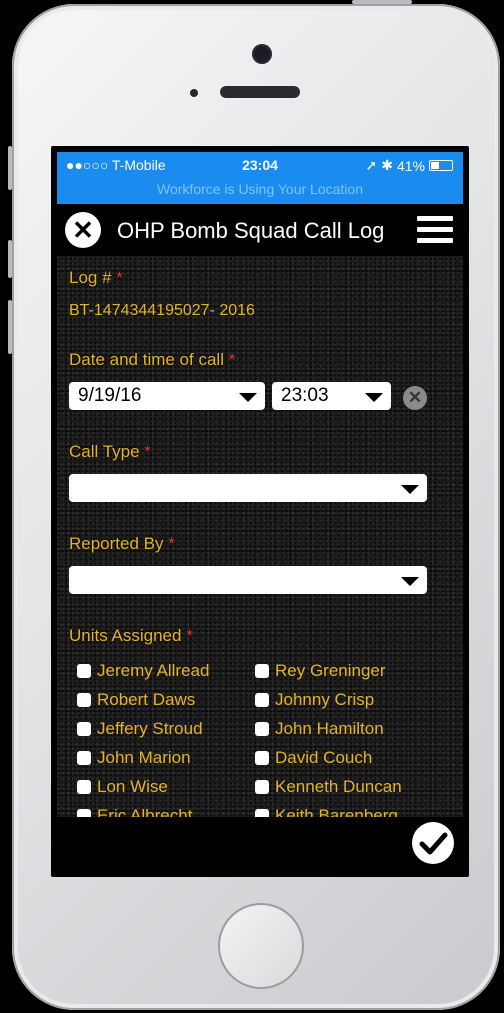 The width and height of the screenshot is (504, 1013). I want to click on app-header: ✕ OHP Bomb Squad Call Log, so click(260, 230).